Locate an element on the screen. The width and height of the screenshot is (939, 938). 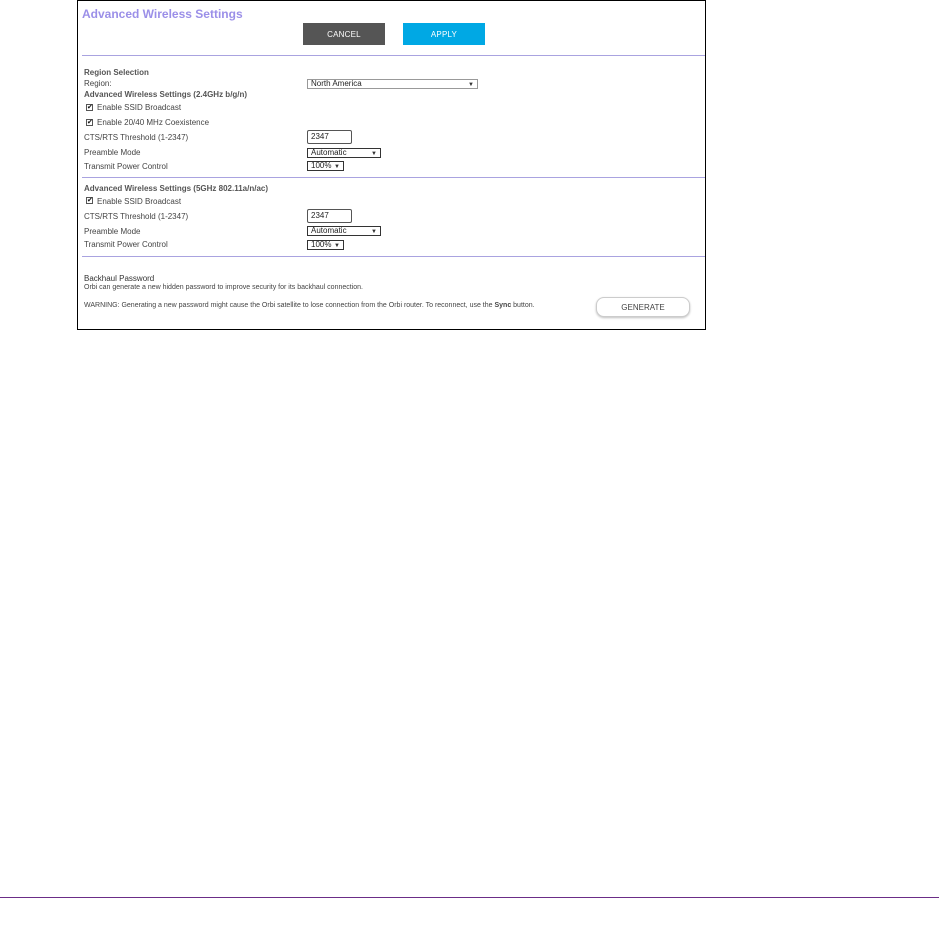
cancel-button: CANCEL is located at coordinates (344, 34).